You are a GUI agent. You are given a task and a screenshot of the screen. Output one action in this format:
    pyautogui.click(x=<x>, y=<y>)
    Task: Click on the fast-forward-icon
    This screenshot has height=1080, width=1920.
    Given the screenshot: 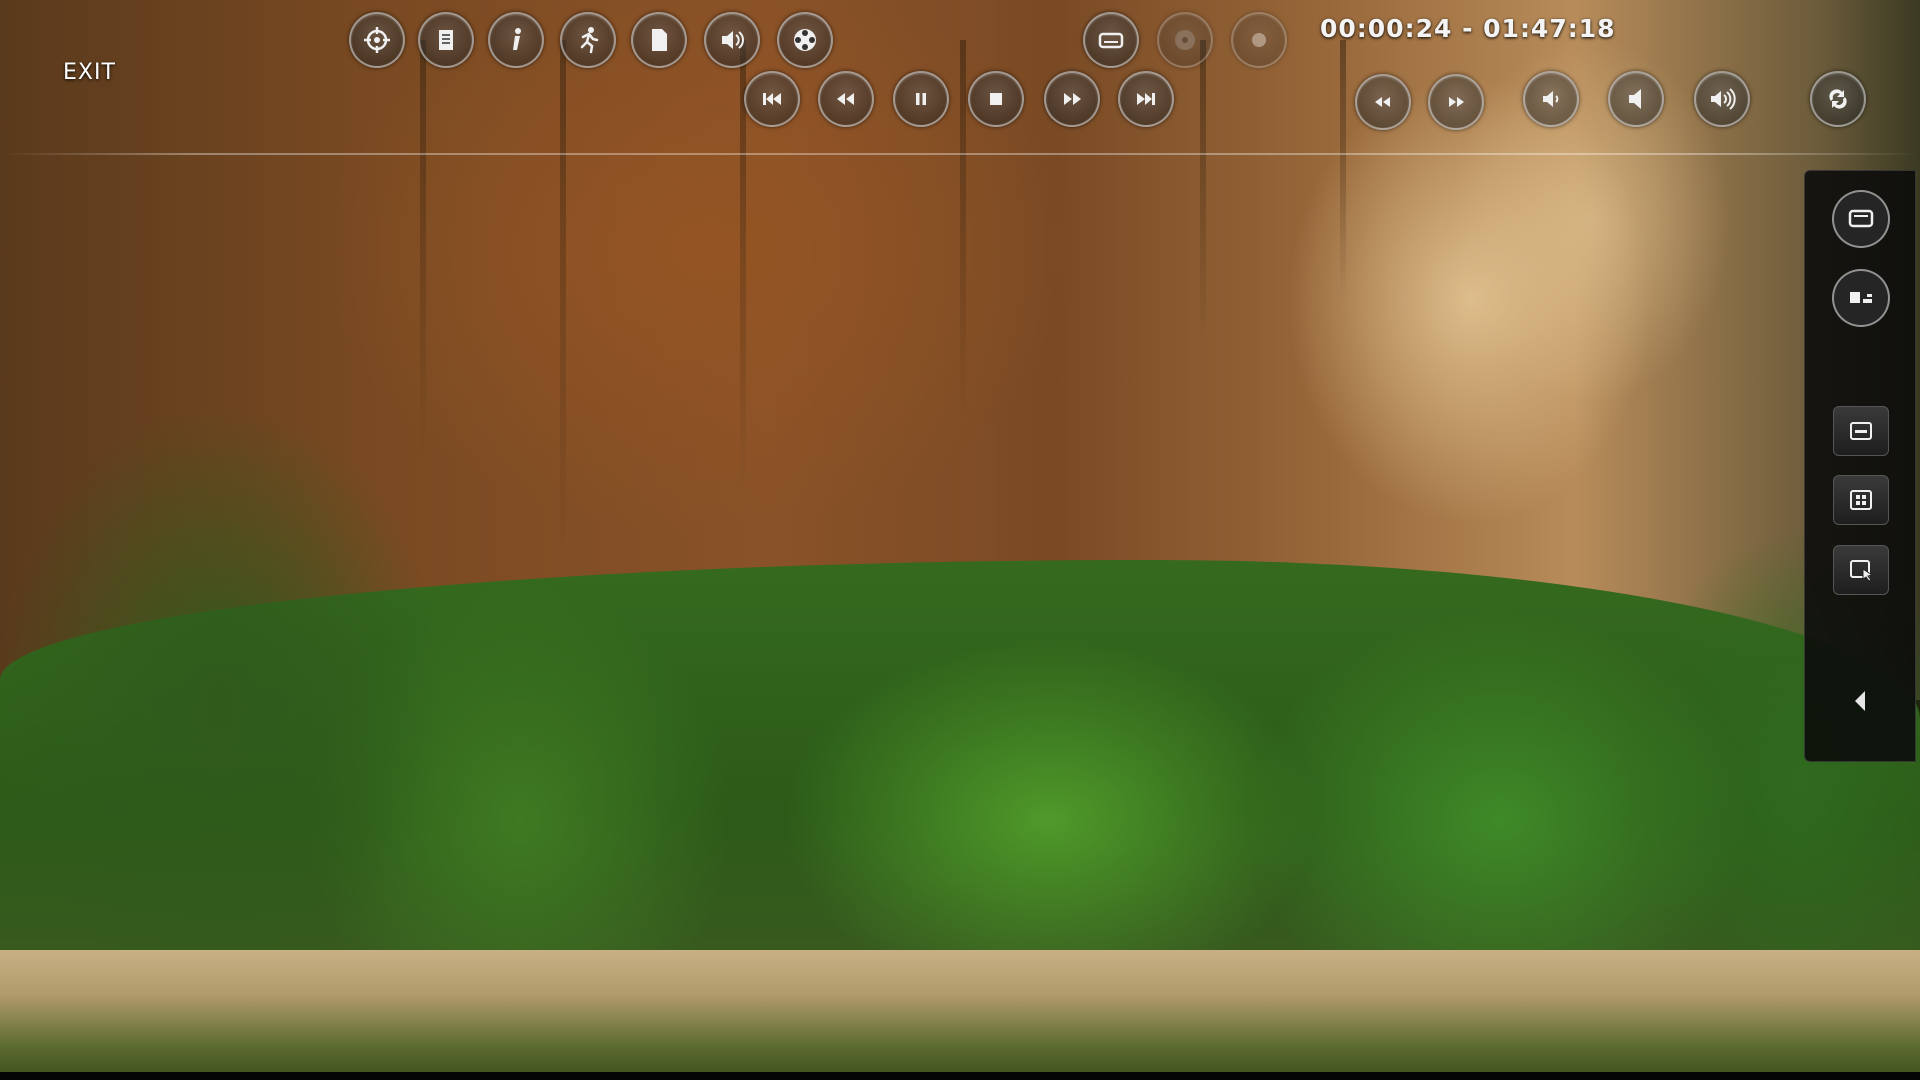 What is the action you would take?
    pyautogui.click(x=1072, y=99)
    